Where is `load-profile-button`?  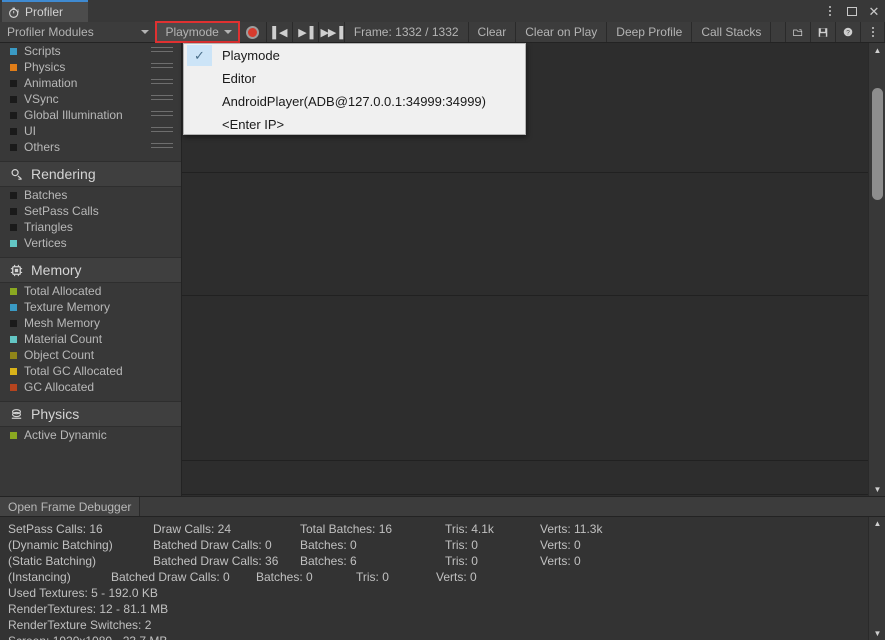 load-profile-button is located at coordinates (799, 32).